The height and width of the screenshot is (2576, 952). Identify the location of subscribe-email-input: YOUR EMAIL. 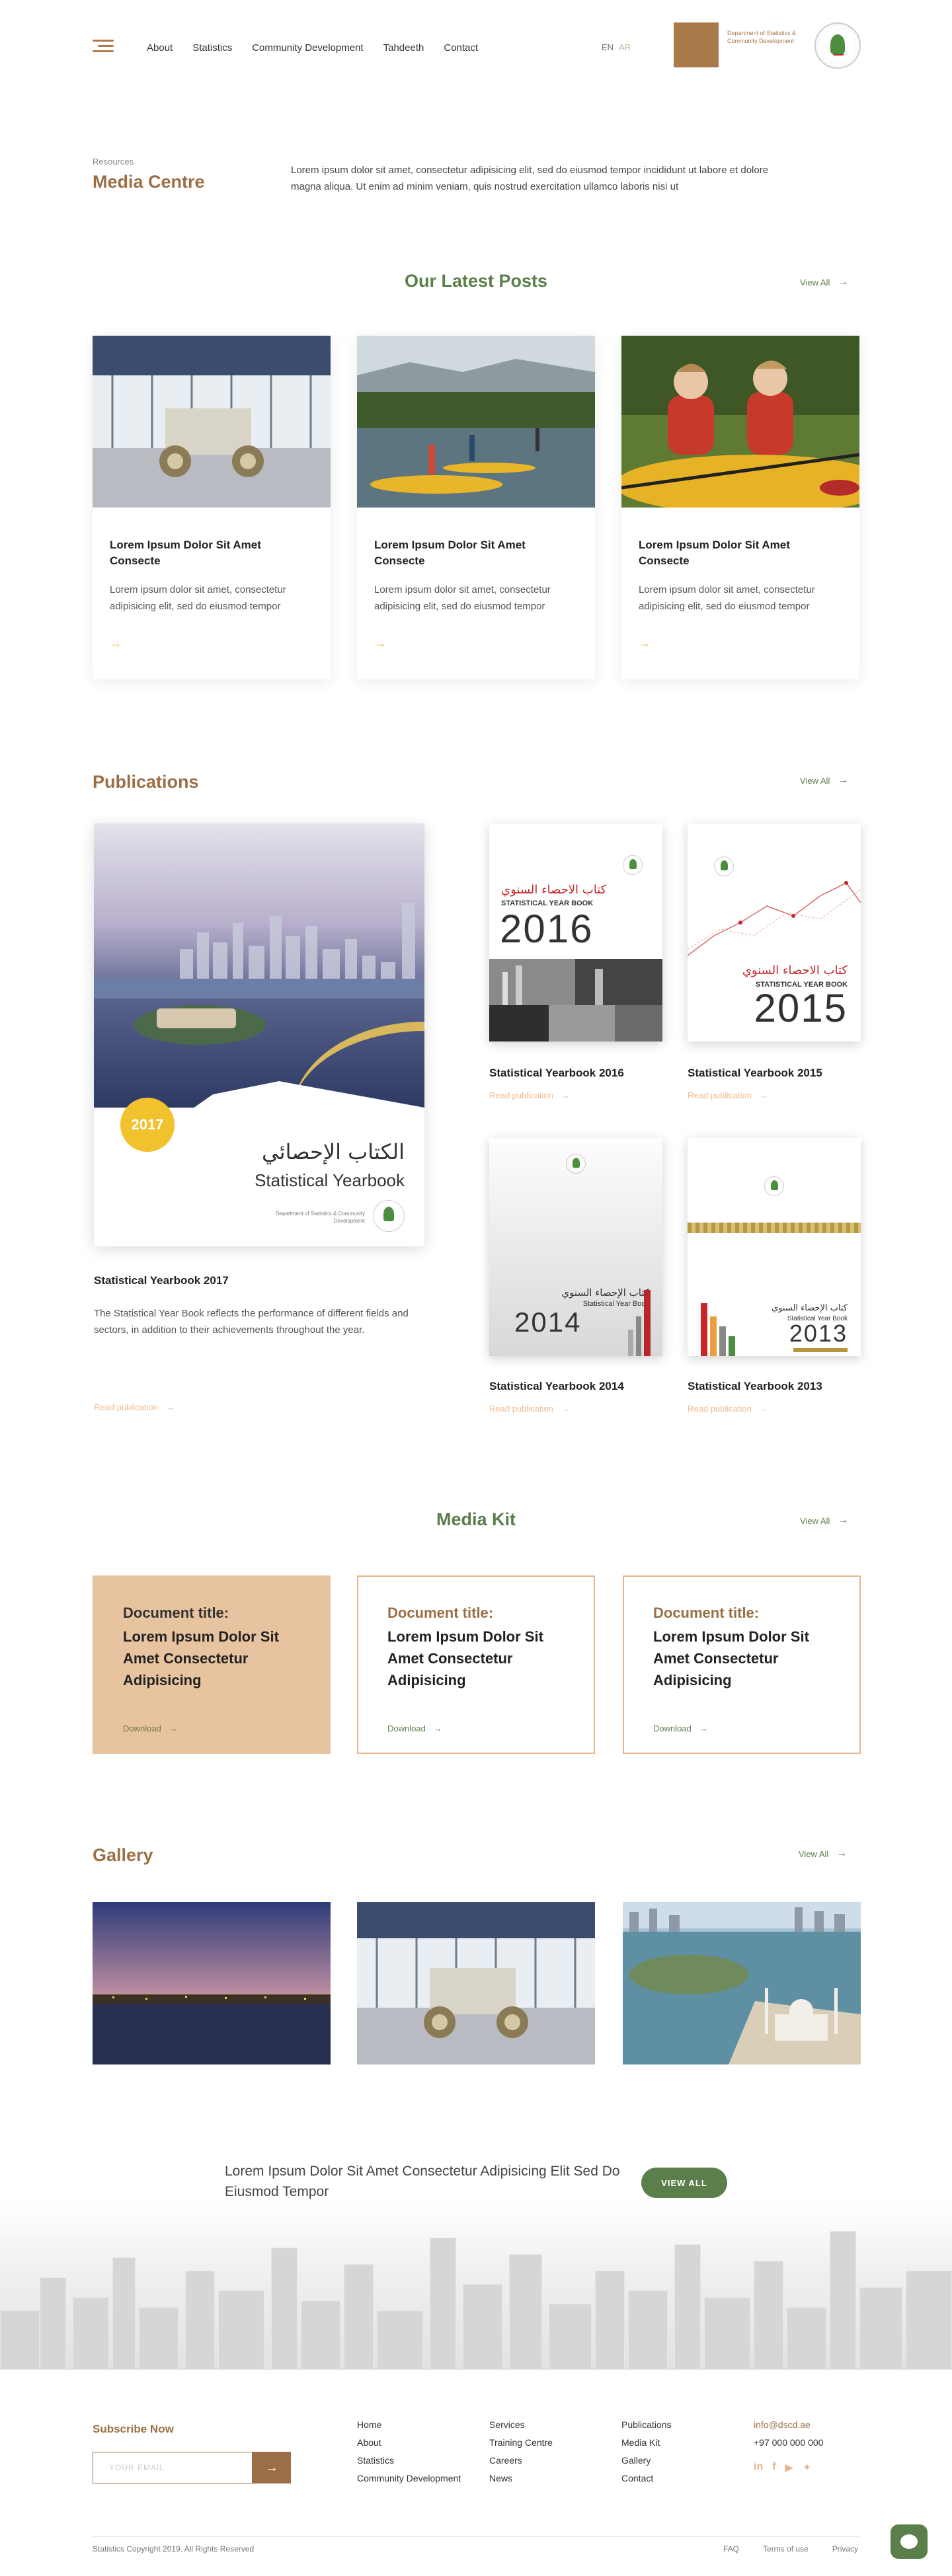
(173, 2467).